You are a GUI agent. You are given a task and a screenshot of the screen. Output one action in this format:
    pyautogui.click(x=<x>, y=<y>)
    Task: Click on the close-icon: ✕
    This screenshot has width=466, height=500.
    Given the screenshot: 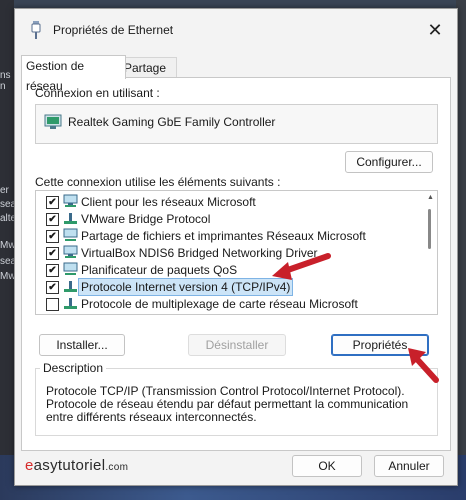 What is the action you would take?
    pyautogui.click(x=435, y=30)
    